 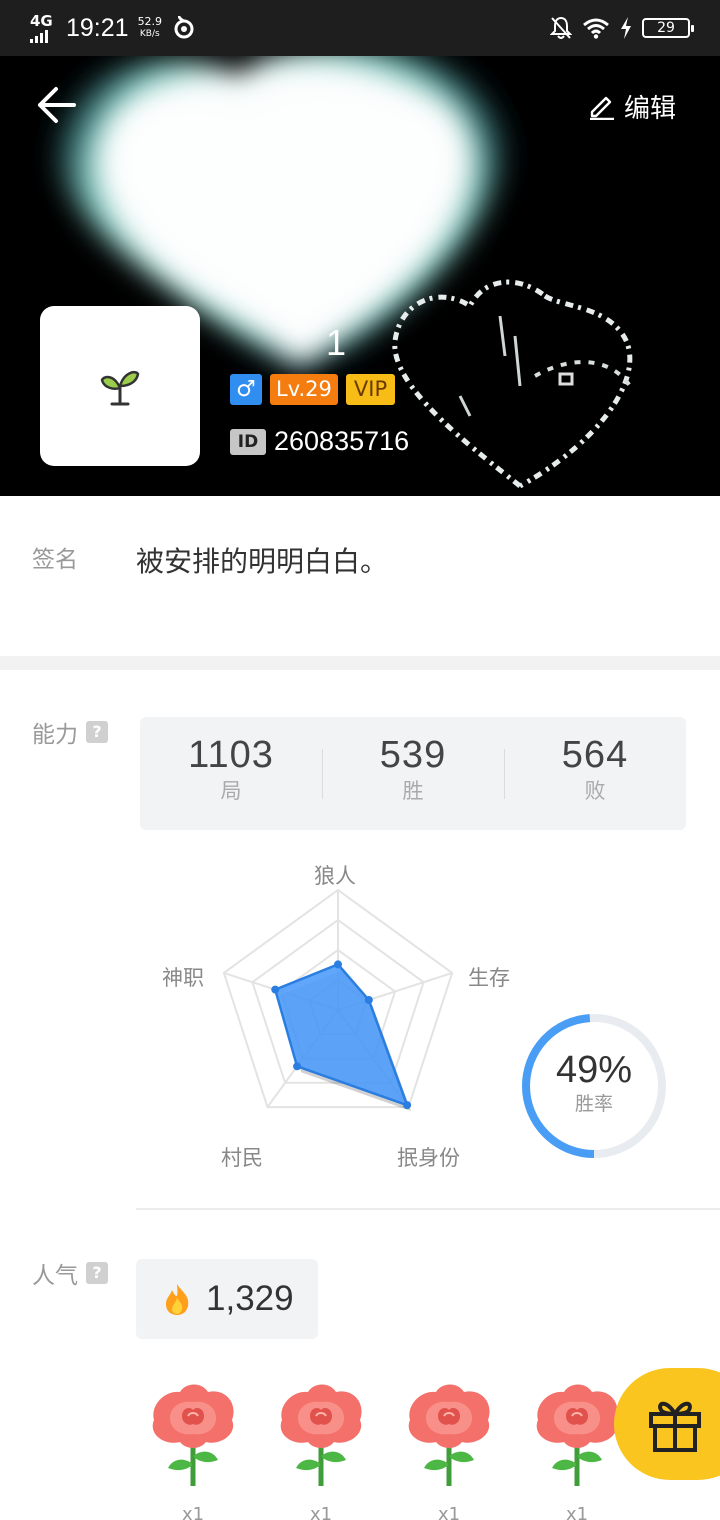 I want to click on radar-label-god: 神职, so click(x=183, y=978).